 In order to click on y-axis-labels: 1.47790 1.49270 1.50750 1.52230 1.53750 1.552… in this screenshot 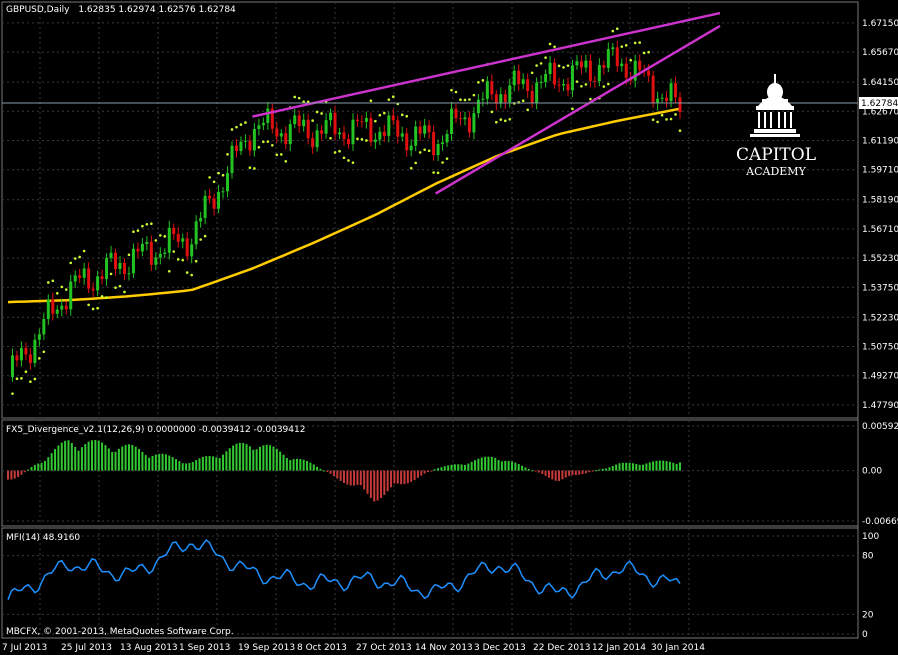, I will do `click(880, 329)`.